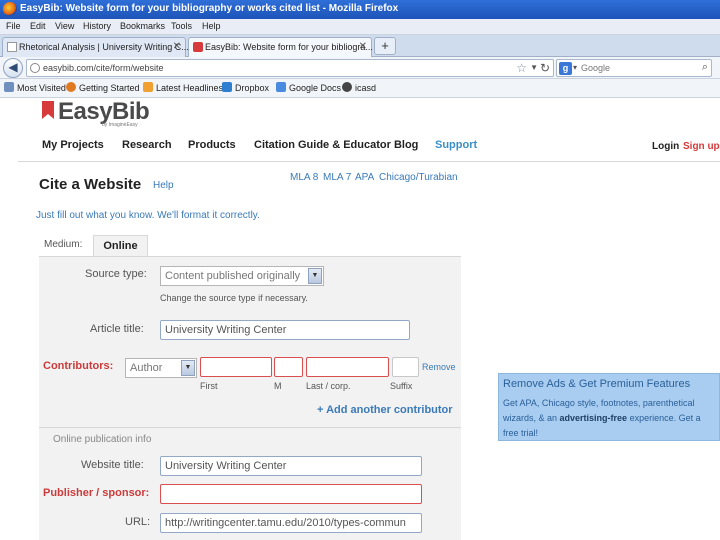 This screenshot has width=720, height=540. I want to click on contributor-role-select: Author ▼, so click(161, 368).